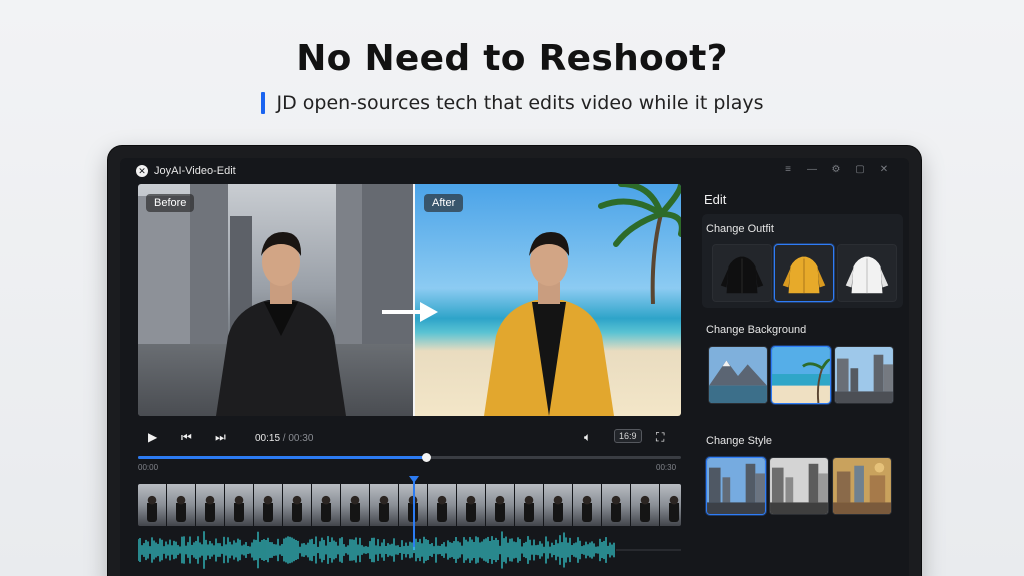  I want to click on aspect-ratio-button: 16:9, so click(628, 436).